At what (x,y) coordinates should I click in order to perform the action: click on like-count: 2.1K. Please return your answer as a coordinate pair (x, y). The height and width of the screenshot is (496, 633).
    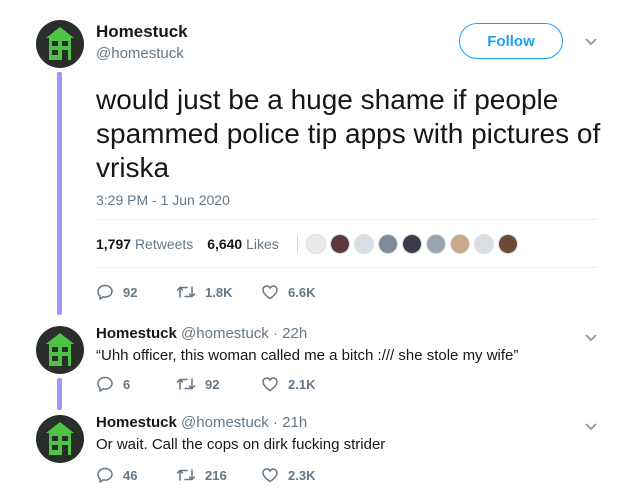
    Looking at the image, I should click on (302, 384).